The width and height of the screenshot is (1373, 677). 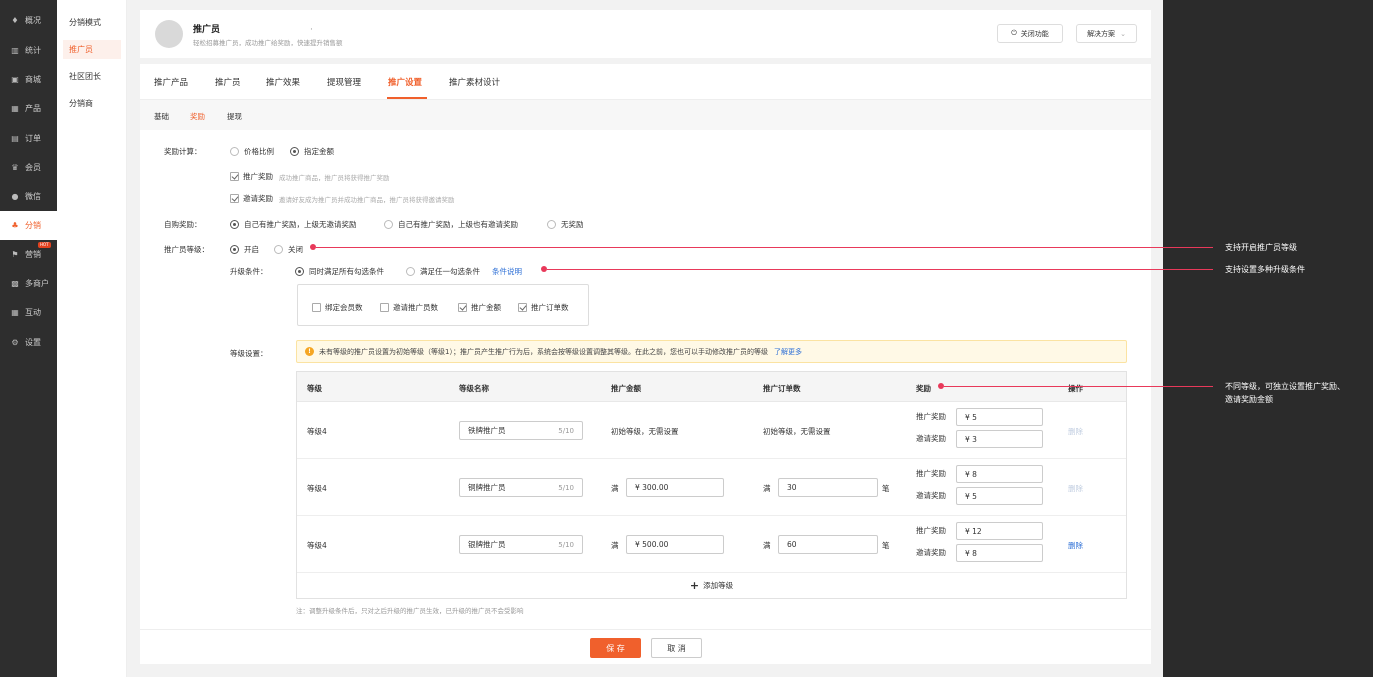 I want to click on clipboard-icon: ▤, so click(x=15, y=138).